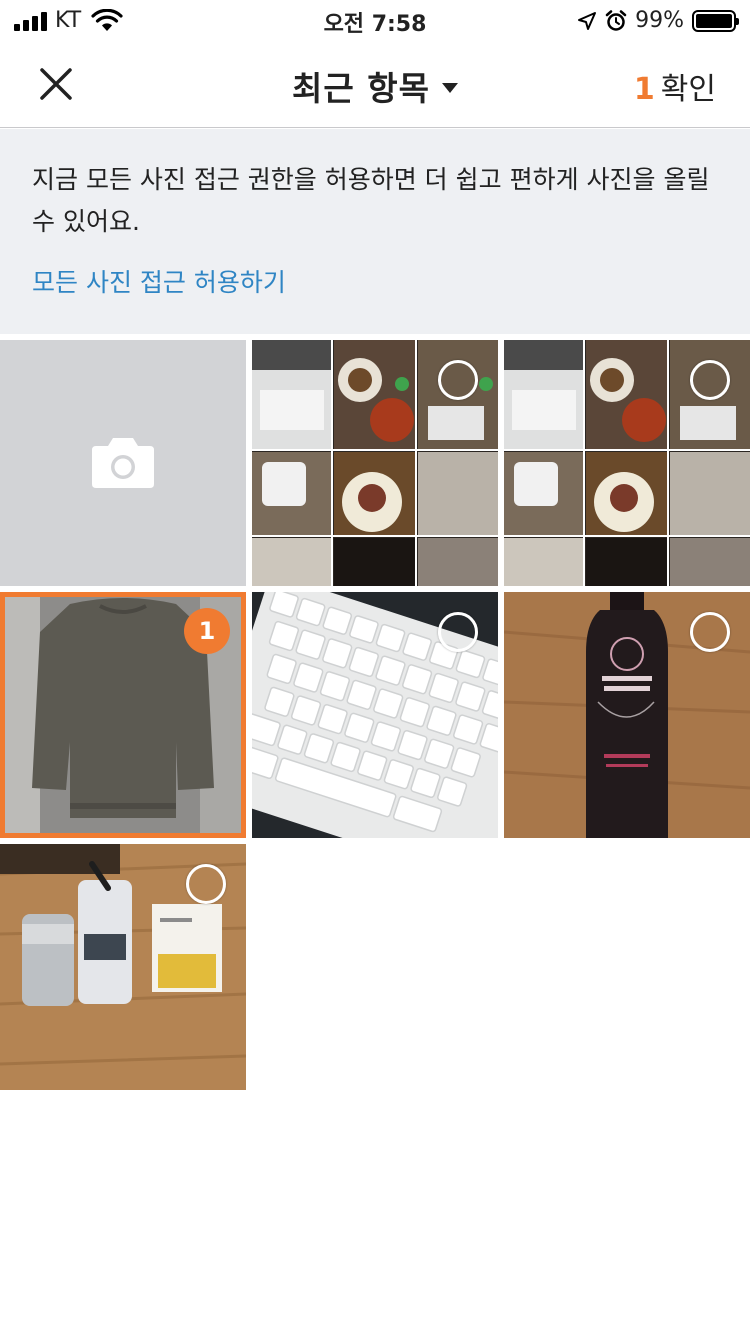 The height and width of the screenshot is (1334, 750). What do you see at coordinates (616, 20) in the screenshot?
I see `alarm-icon` at bounding box center [616, 20].